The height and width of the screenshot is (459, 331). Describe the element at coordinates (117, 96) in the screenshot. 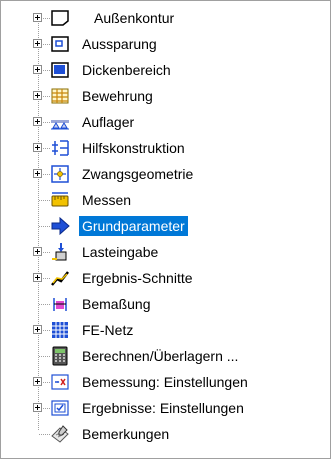

I see `tree-item-label: Bewehrung` at that location.